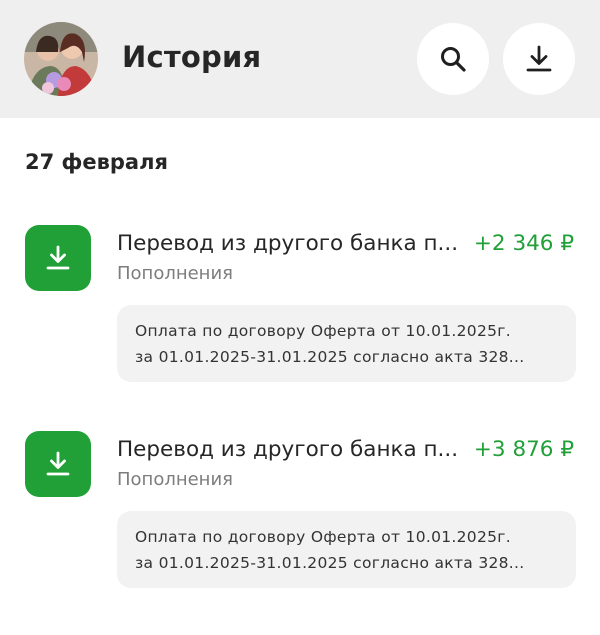 Image resolution: width=600 pixels, height=635 pixels. I want to click on profile-avatar, so click(61, 59).